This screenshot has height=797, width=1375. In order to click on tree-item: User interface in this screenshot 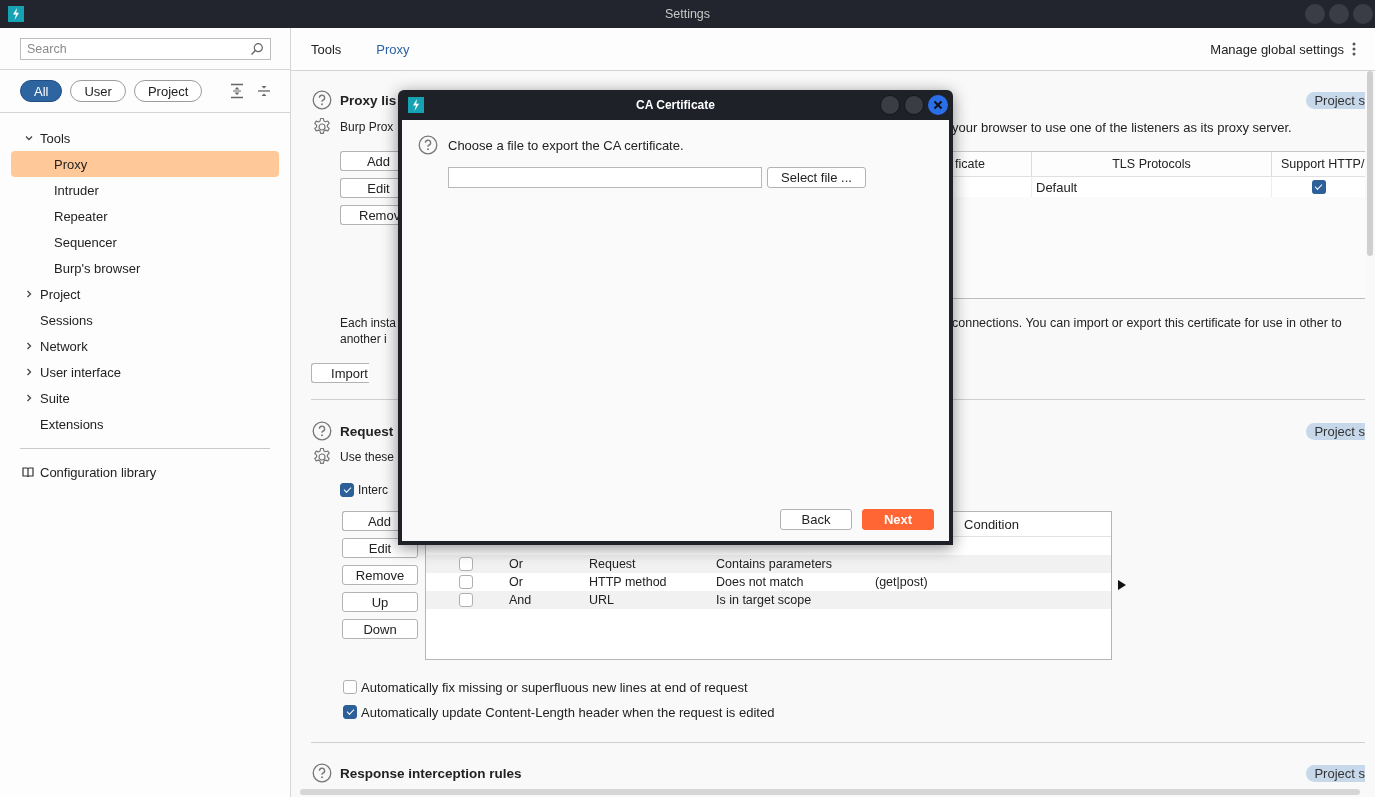, I will do `click(145, 372)`.